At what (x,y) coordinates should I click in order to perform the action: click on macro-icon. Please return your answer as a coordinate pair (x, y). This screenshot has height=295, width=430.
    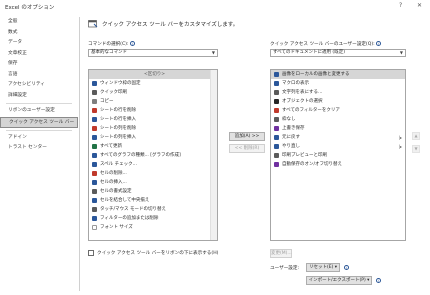
    Looking at the image, I should click on (276, 83).